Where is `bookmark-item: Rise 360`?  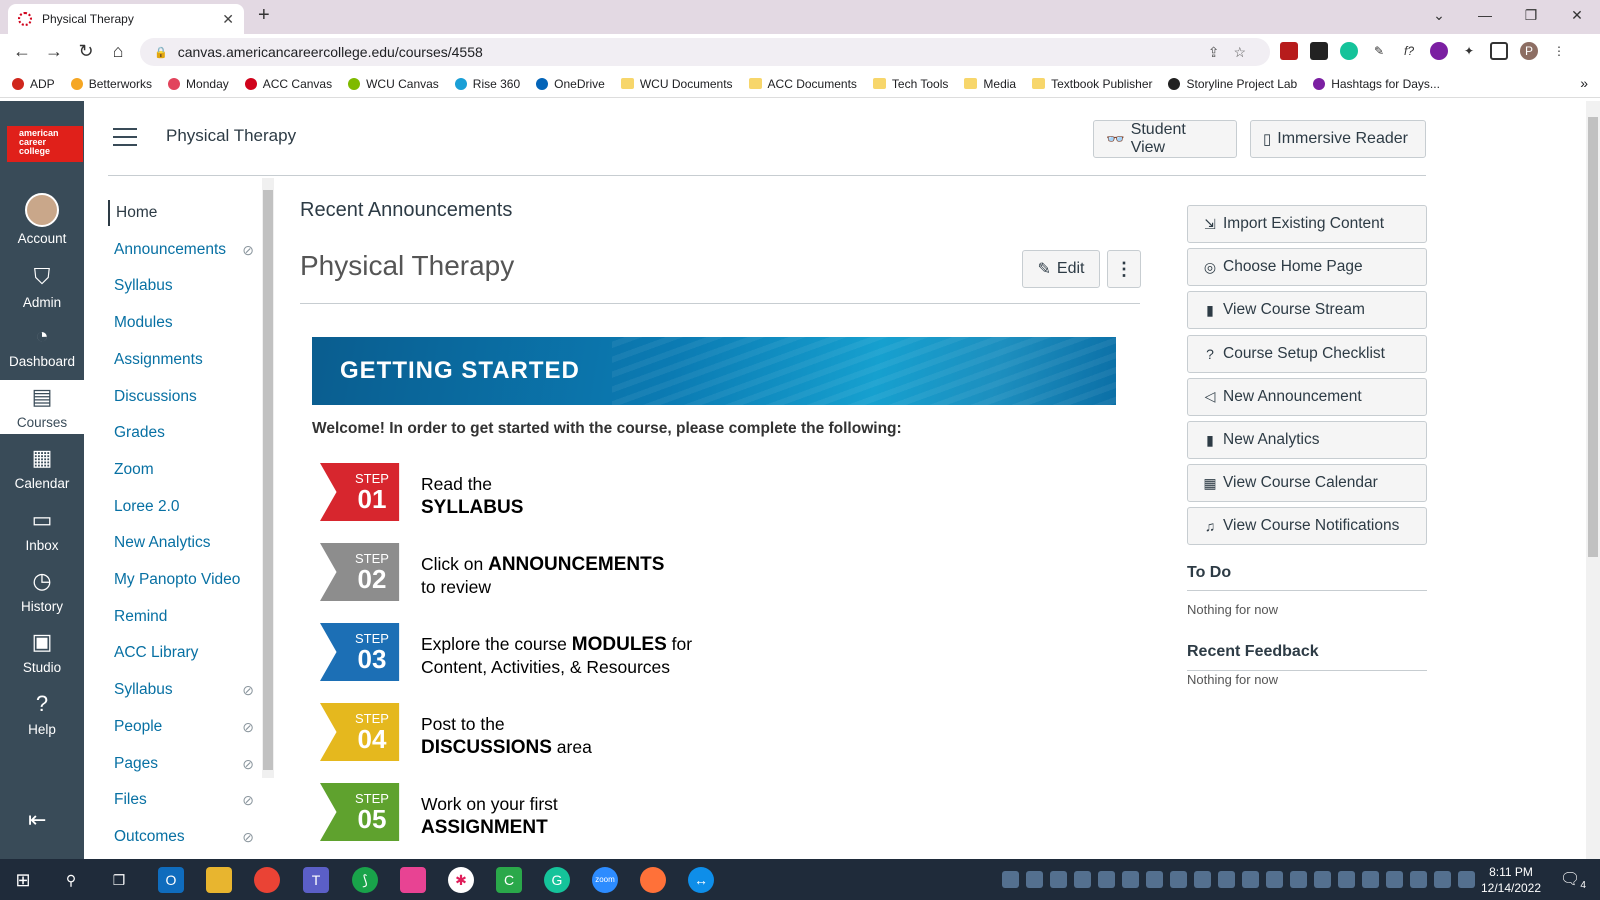
bookmark-item: Rise 360 is located at coordinates (487, 84).